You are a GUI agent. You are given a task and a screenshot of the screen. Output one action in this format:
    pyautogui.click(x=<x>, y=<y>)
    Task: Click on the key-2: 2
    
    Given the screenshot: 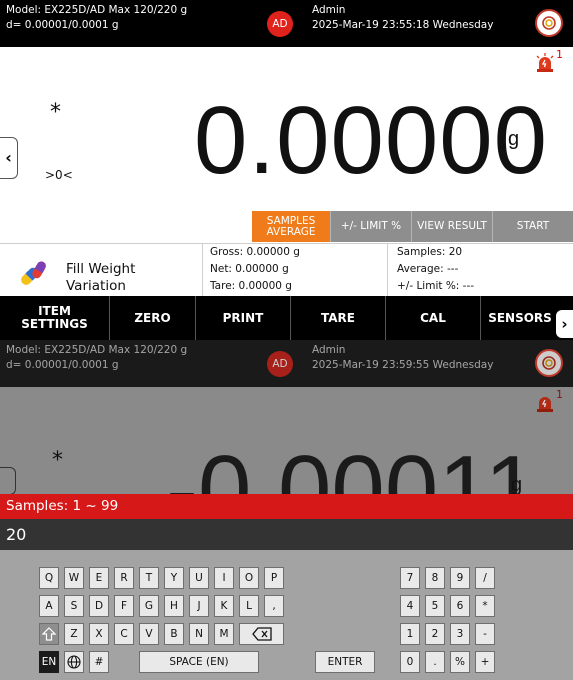 What is the action you would take?
    pyautogui.click(x=435, y=634)
    